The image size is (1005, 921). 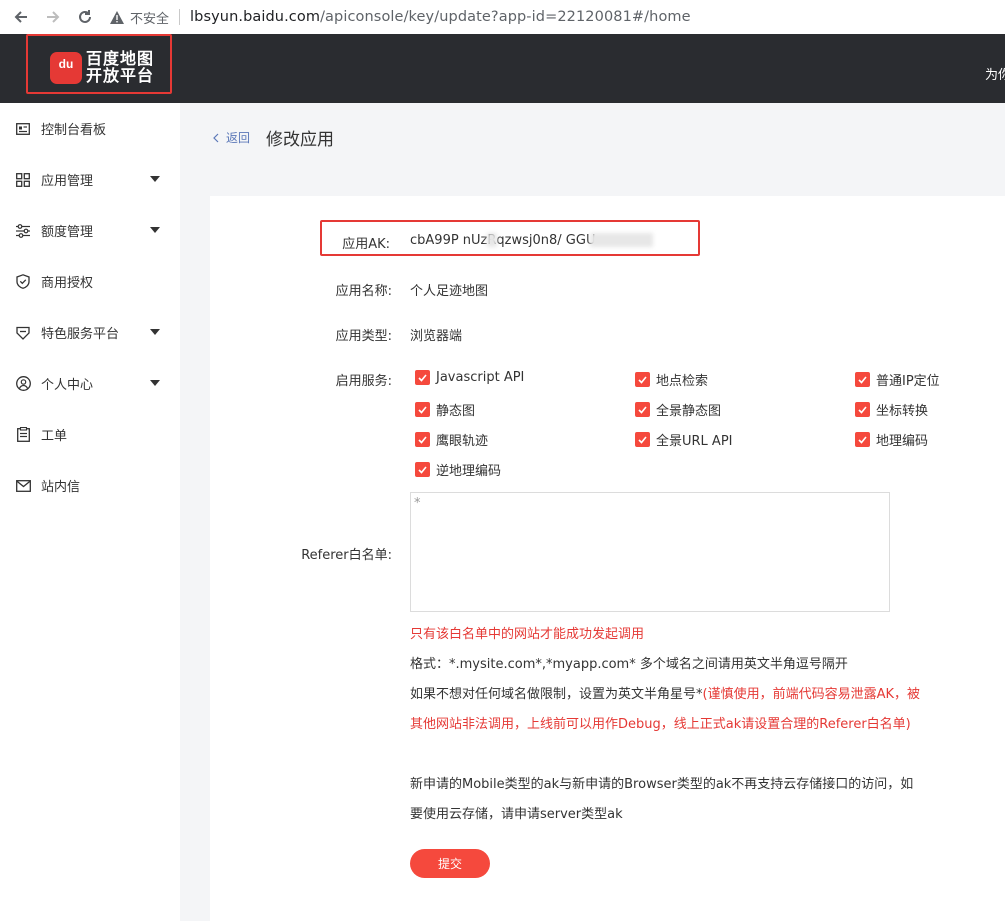 I want to click on service-checkbox: Javascript API, so click(x=469, y=377).